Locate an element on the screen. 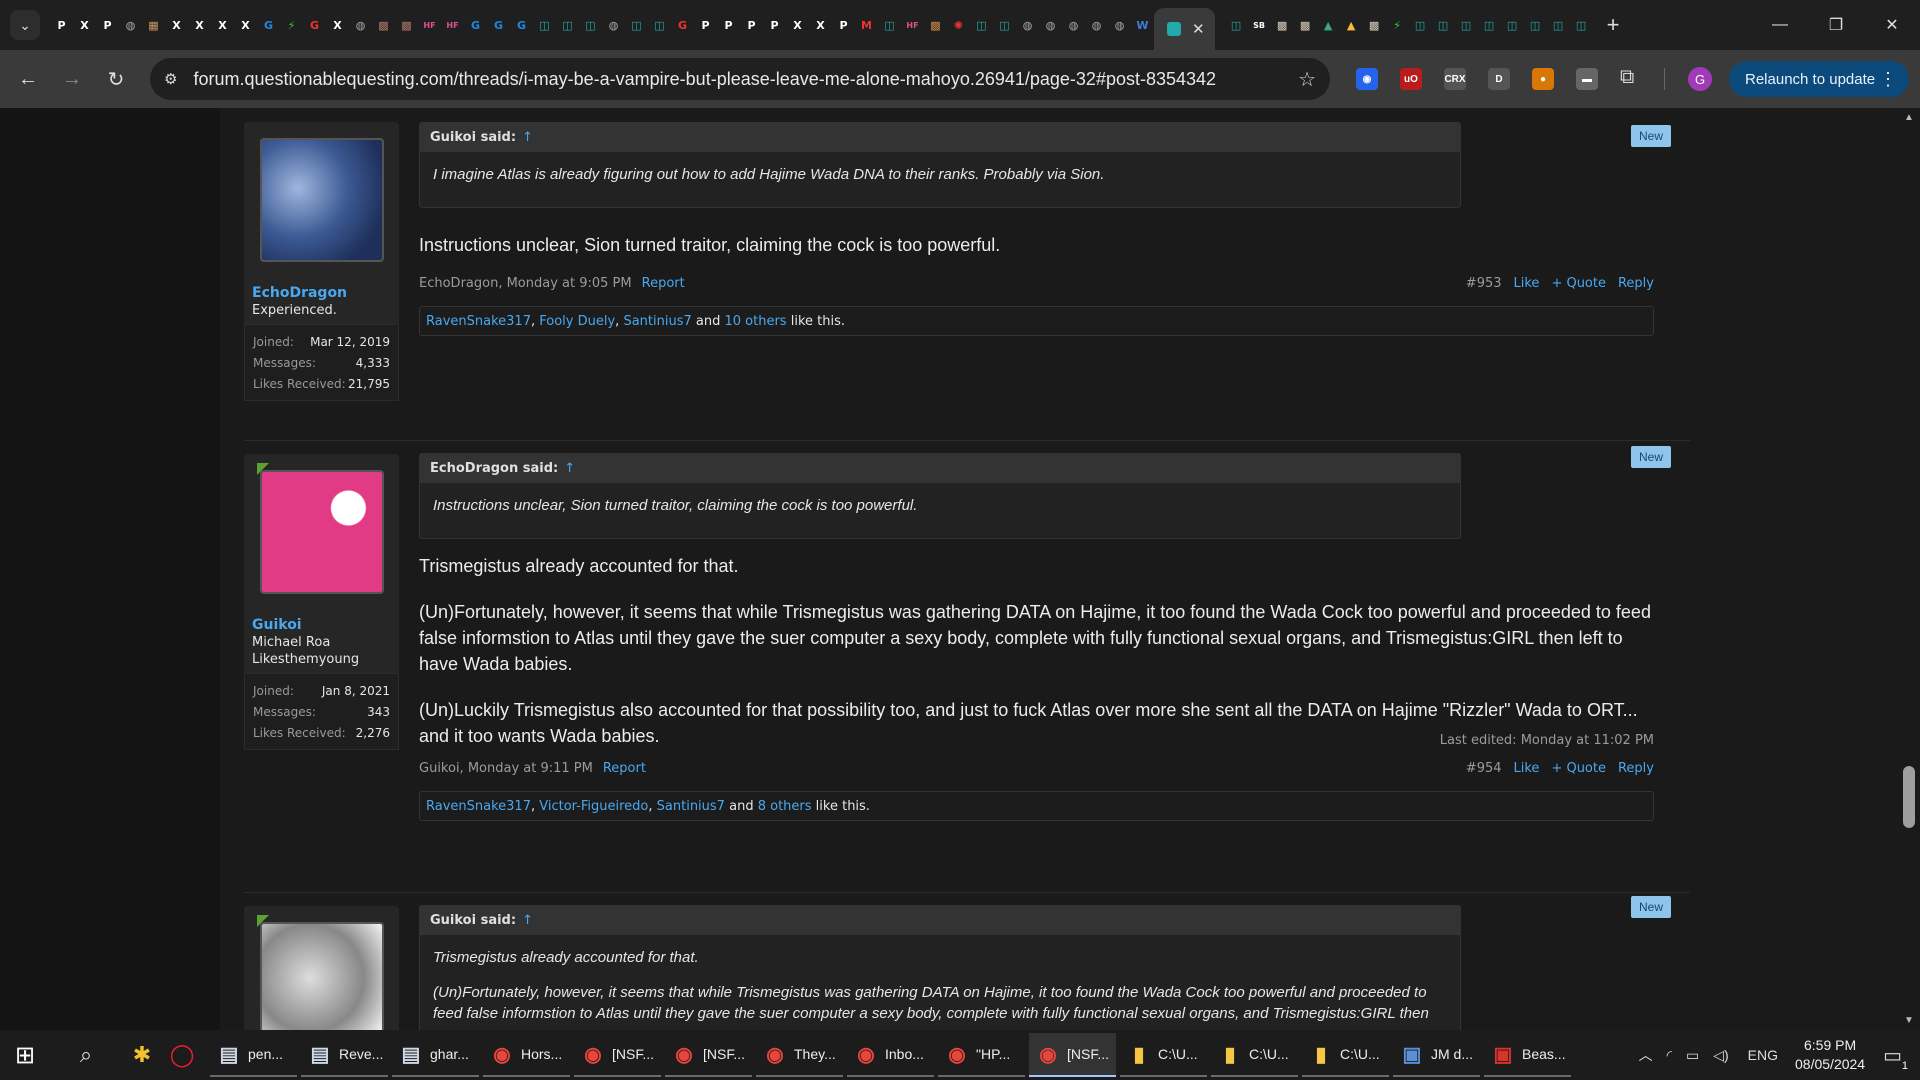 The image size is (1920, 1080). battery-icon: ▭ is located at coordinates (1692, 1055).